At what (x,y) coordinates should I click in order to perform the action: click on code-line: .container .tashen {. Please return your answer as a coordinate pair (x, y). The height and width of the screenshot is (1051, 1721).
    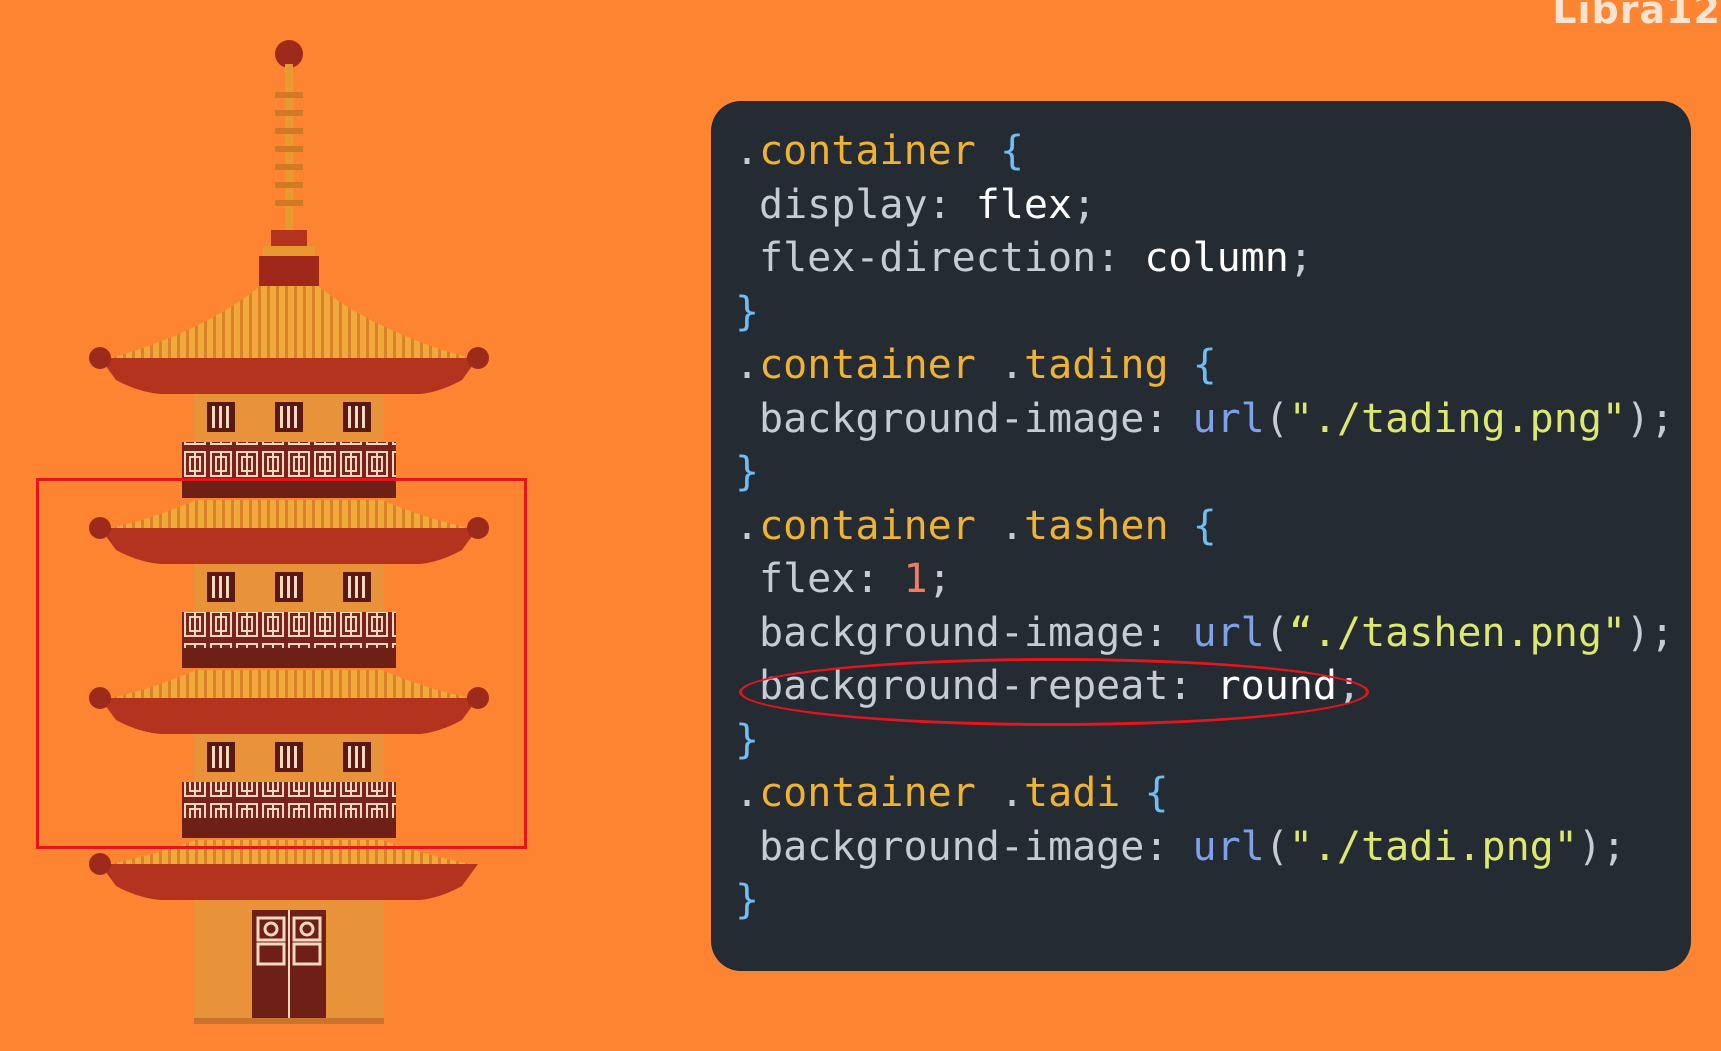
    Looking at the image, I should click on (1205, 527).